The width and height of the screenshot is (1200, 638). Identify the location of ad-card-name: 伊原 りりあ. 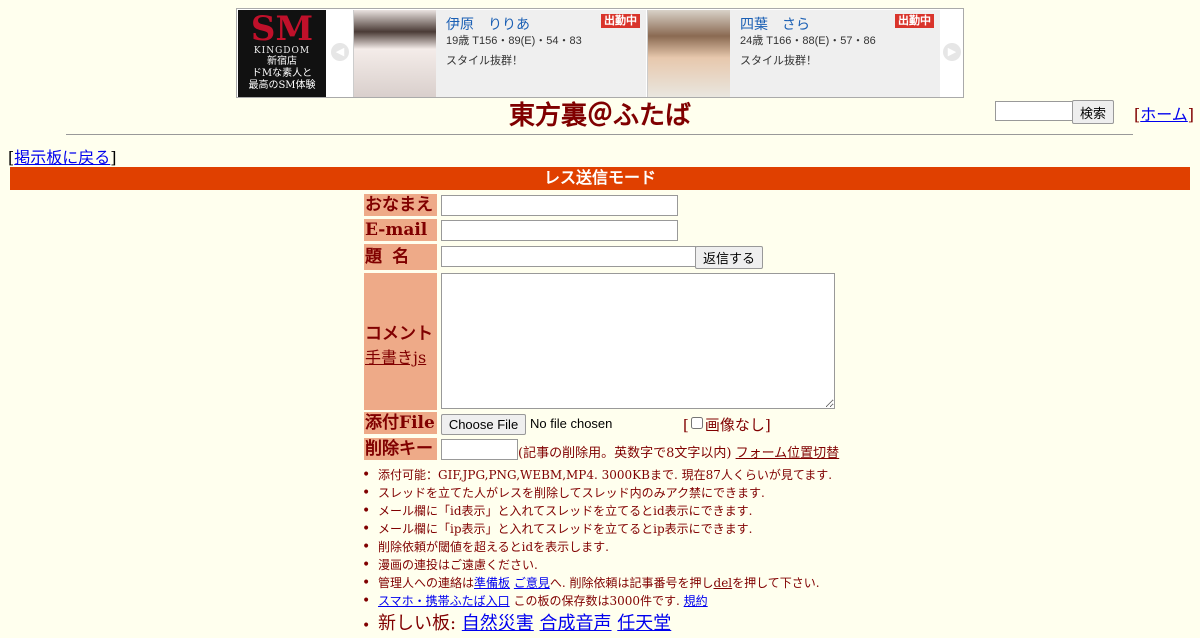
(488, 24).